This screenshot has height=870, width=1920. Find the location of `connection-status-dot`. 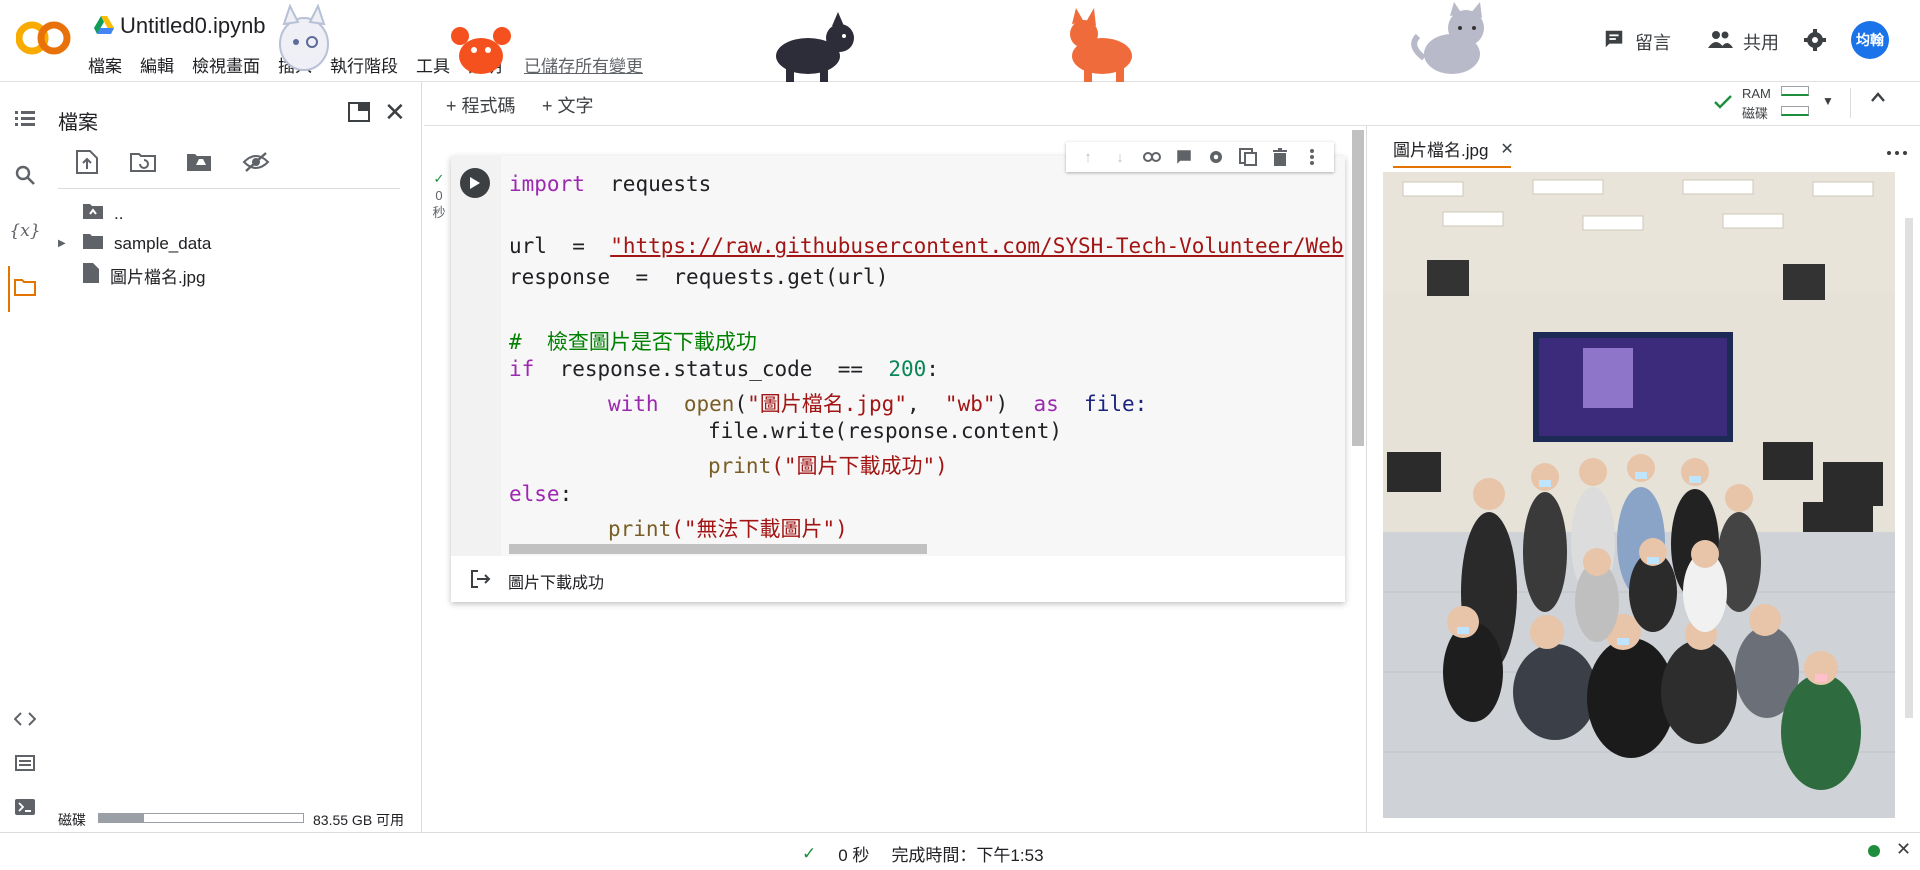

connection-status-dot is located at coordinates (1874, 851).